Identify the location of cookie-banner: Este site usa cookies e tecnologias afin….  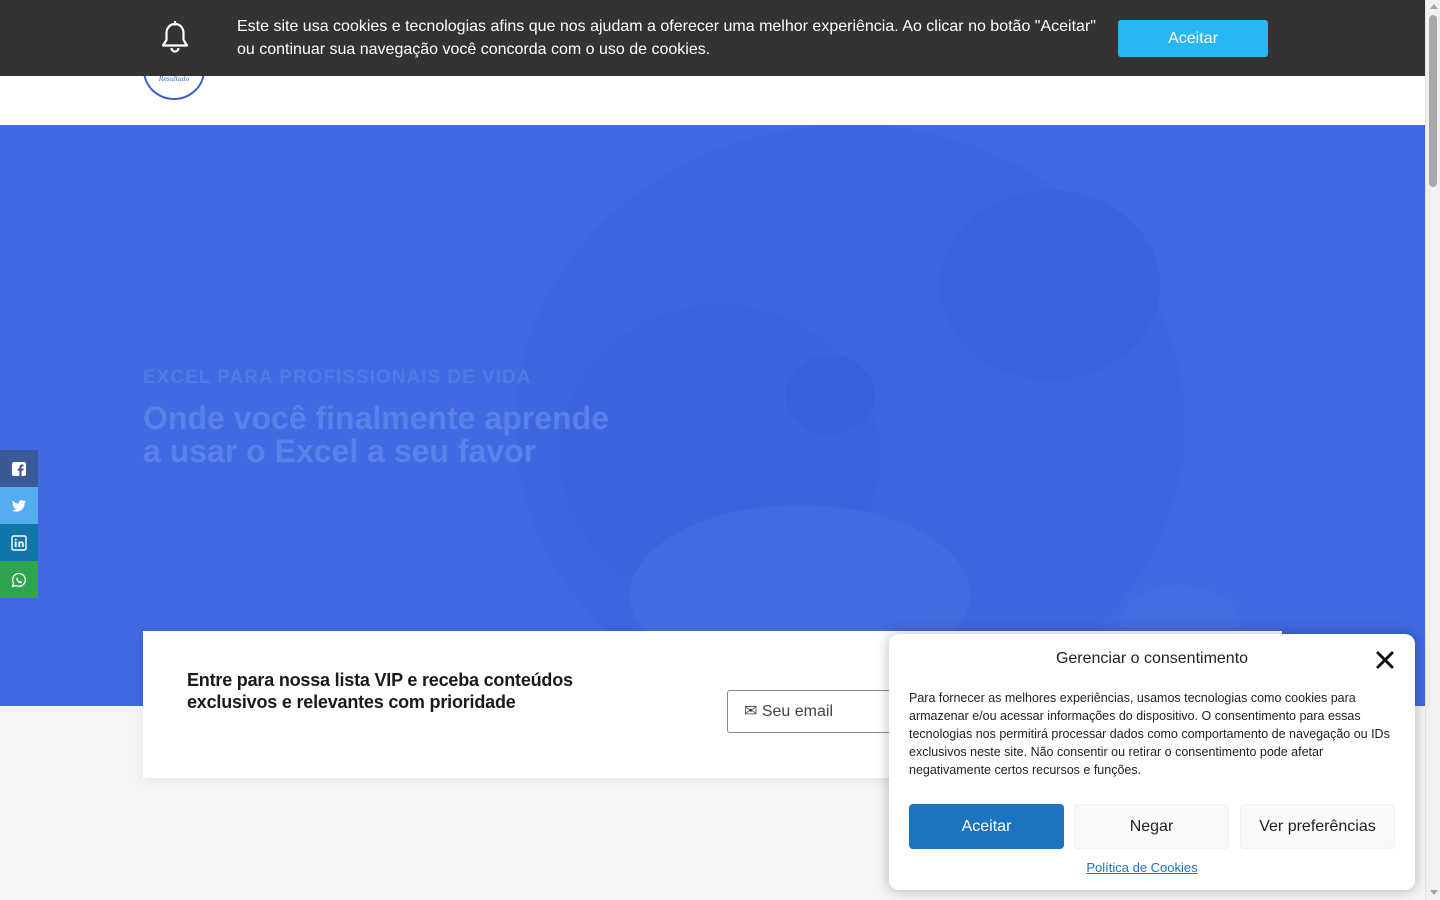
(712, 38).